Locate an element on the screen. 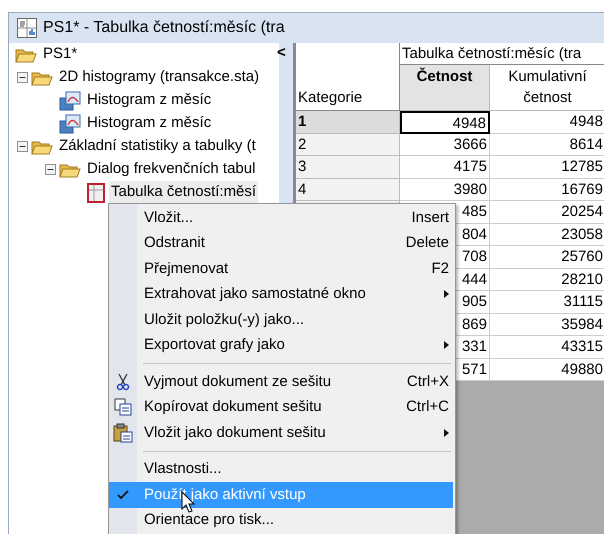  window-title: PS1* - Tabulka četností:měsíc (tra is located at coordinates (164, 28).